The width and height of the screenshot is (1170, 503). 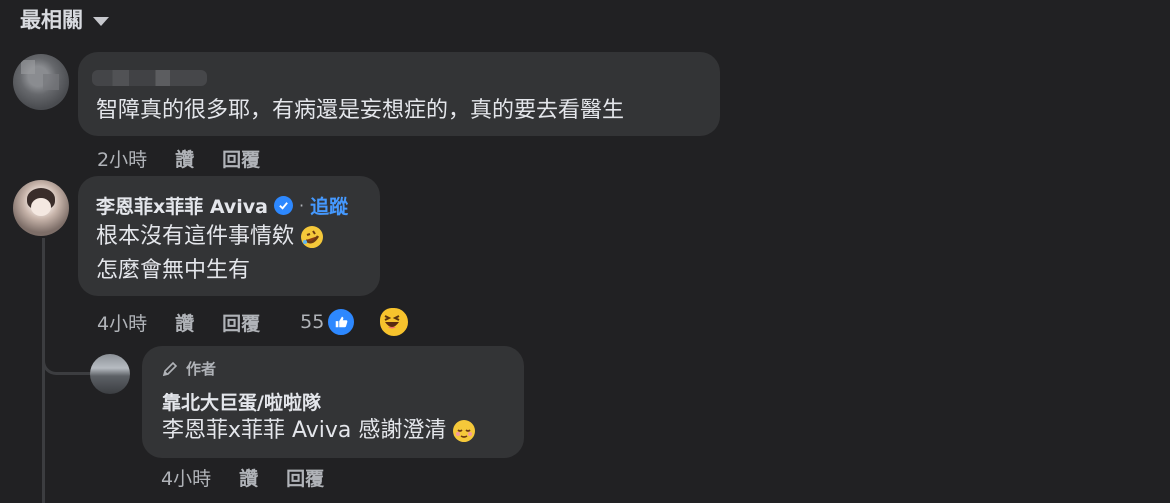 I want to click on author-badge: 作者, so click(x=189, y=368).